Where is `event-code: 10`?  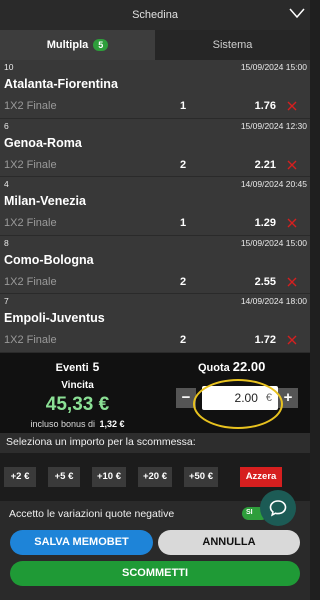
event-code: 10 is located at coordinates (9, 67).